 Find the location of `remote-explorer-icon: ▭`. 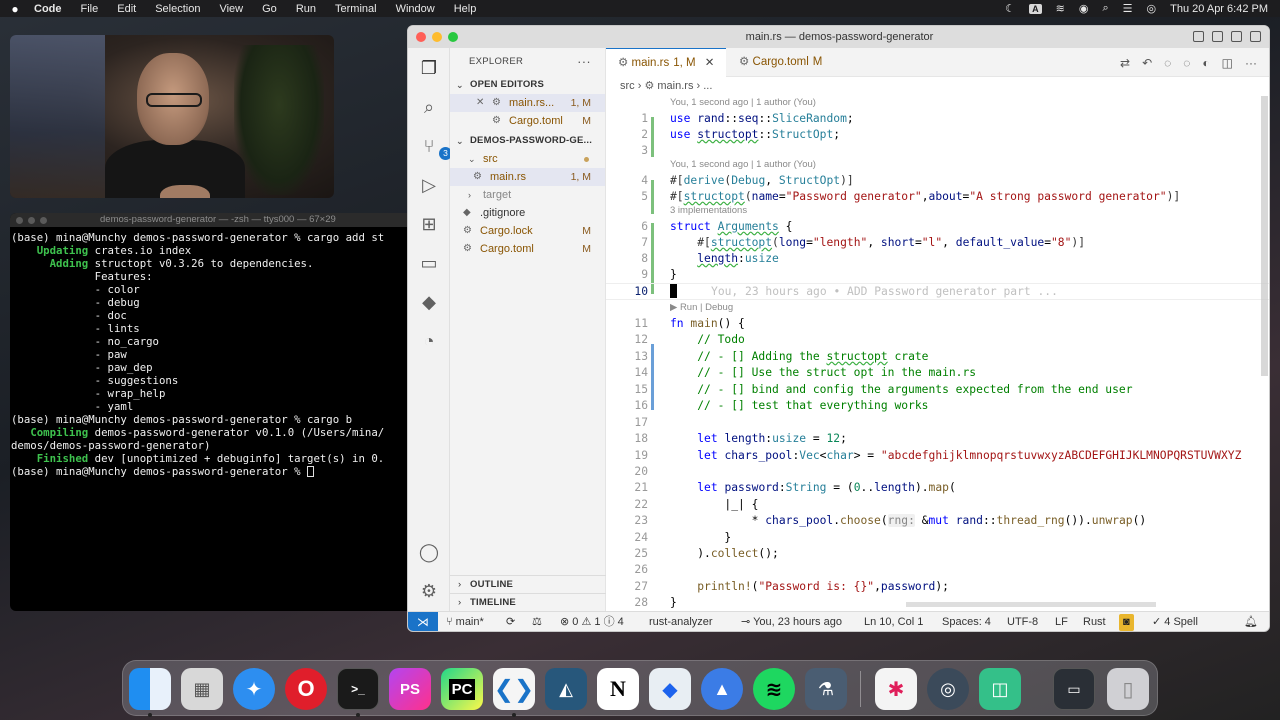

remote-explorer-icon: ▭ is located at coordinates (429, 263).